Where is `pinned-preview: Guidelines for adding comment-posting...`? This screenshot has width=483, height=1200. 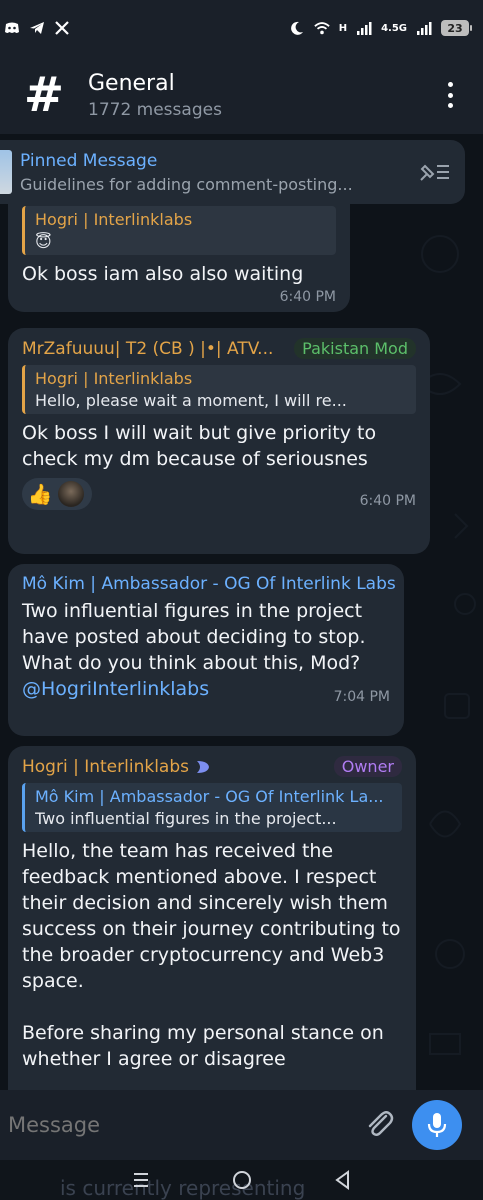
pinned-preview: Guidelines for adding comment-posting... is located at coordinates (186, 184).